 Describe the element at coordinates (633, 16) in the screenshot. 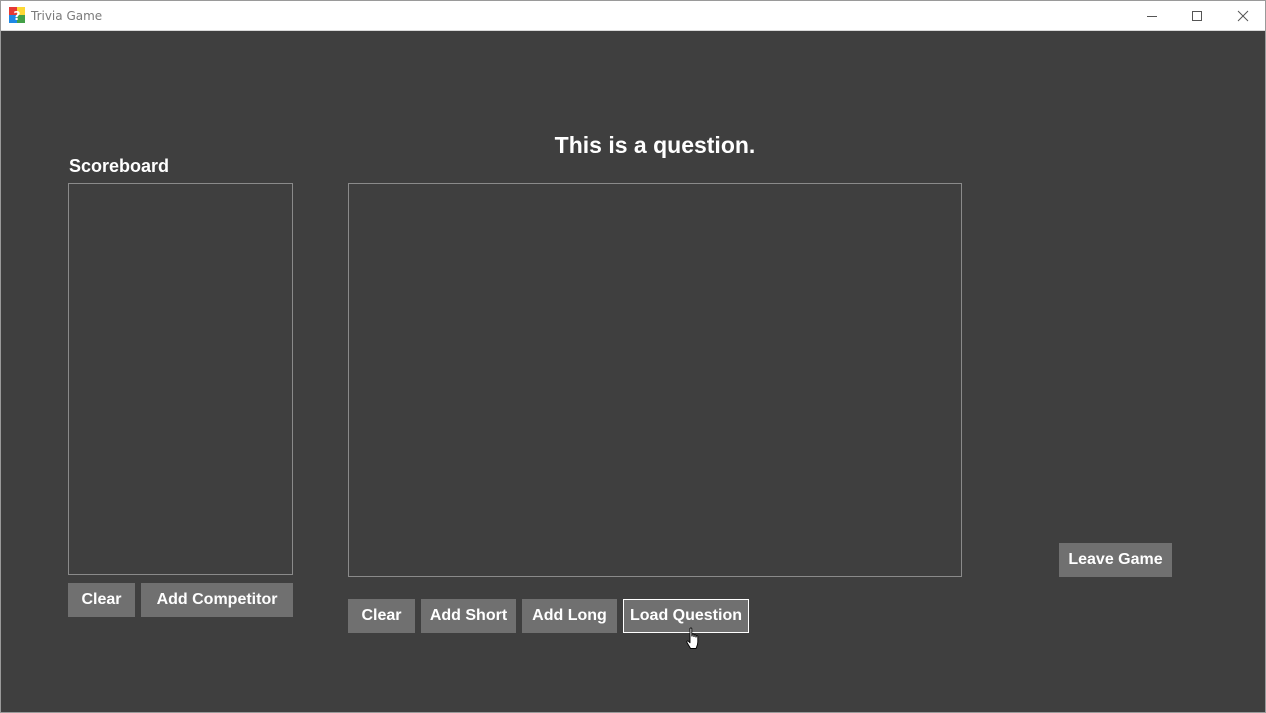

I see `title-bar: ? Trivia Game` at that location.